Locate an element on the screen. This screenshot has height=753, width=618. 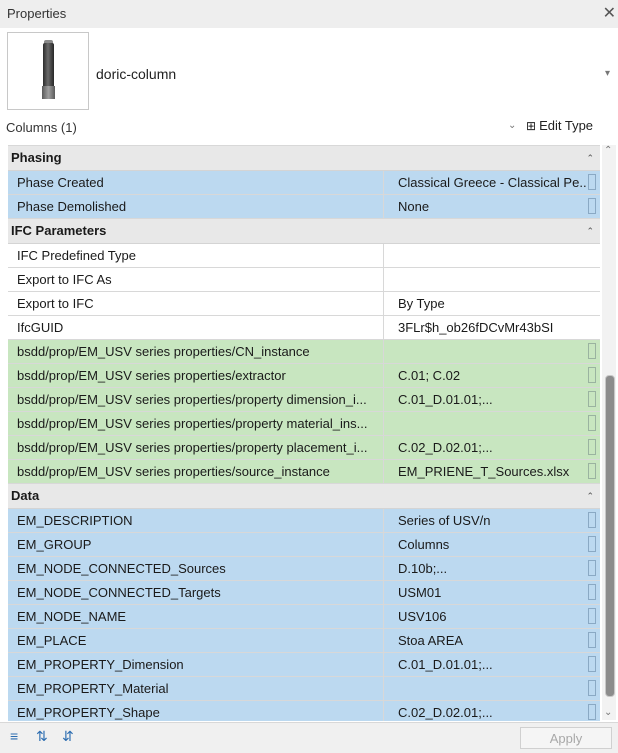
edit-type-button: ⊞ Edit Type is located at coordinates (559, 125).